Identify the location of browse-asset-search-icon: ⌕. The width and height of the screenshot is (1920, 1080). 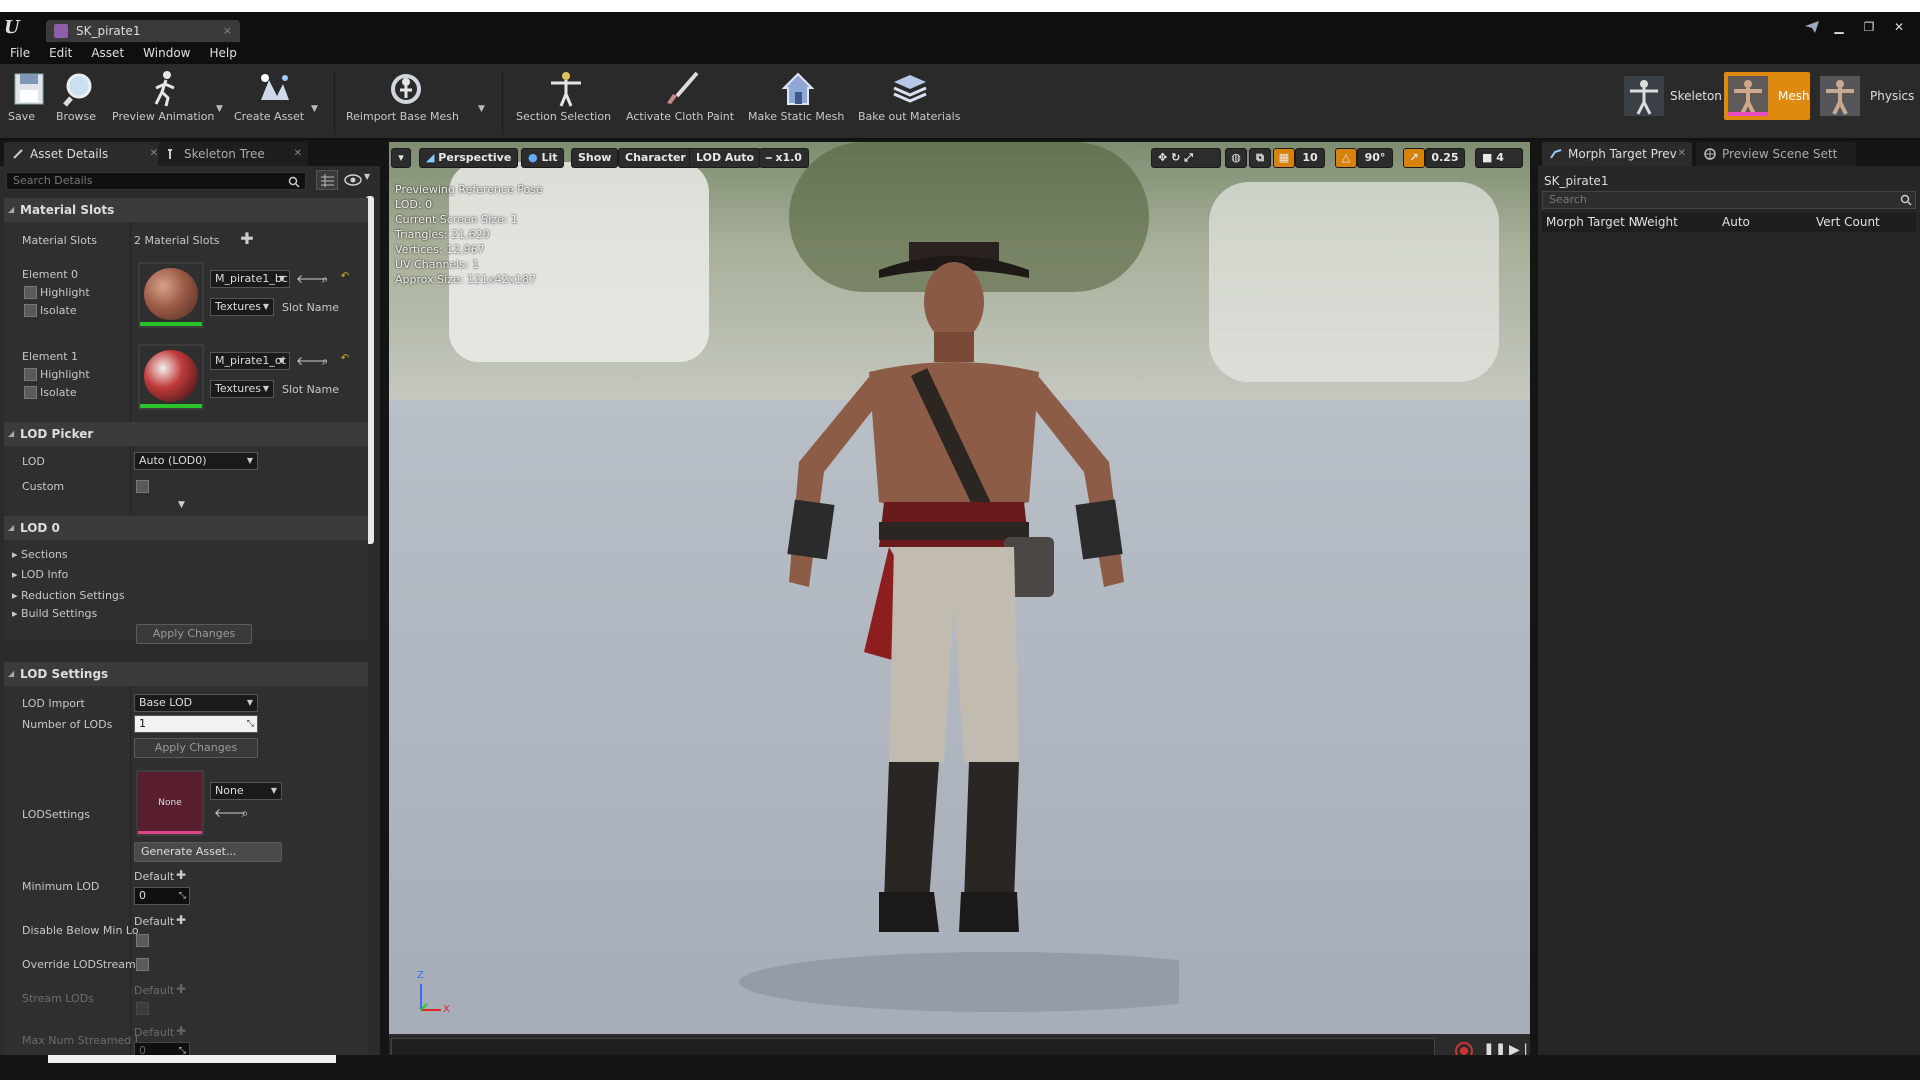
(245, 813).